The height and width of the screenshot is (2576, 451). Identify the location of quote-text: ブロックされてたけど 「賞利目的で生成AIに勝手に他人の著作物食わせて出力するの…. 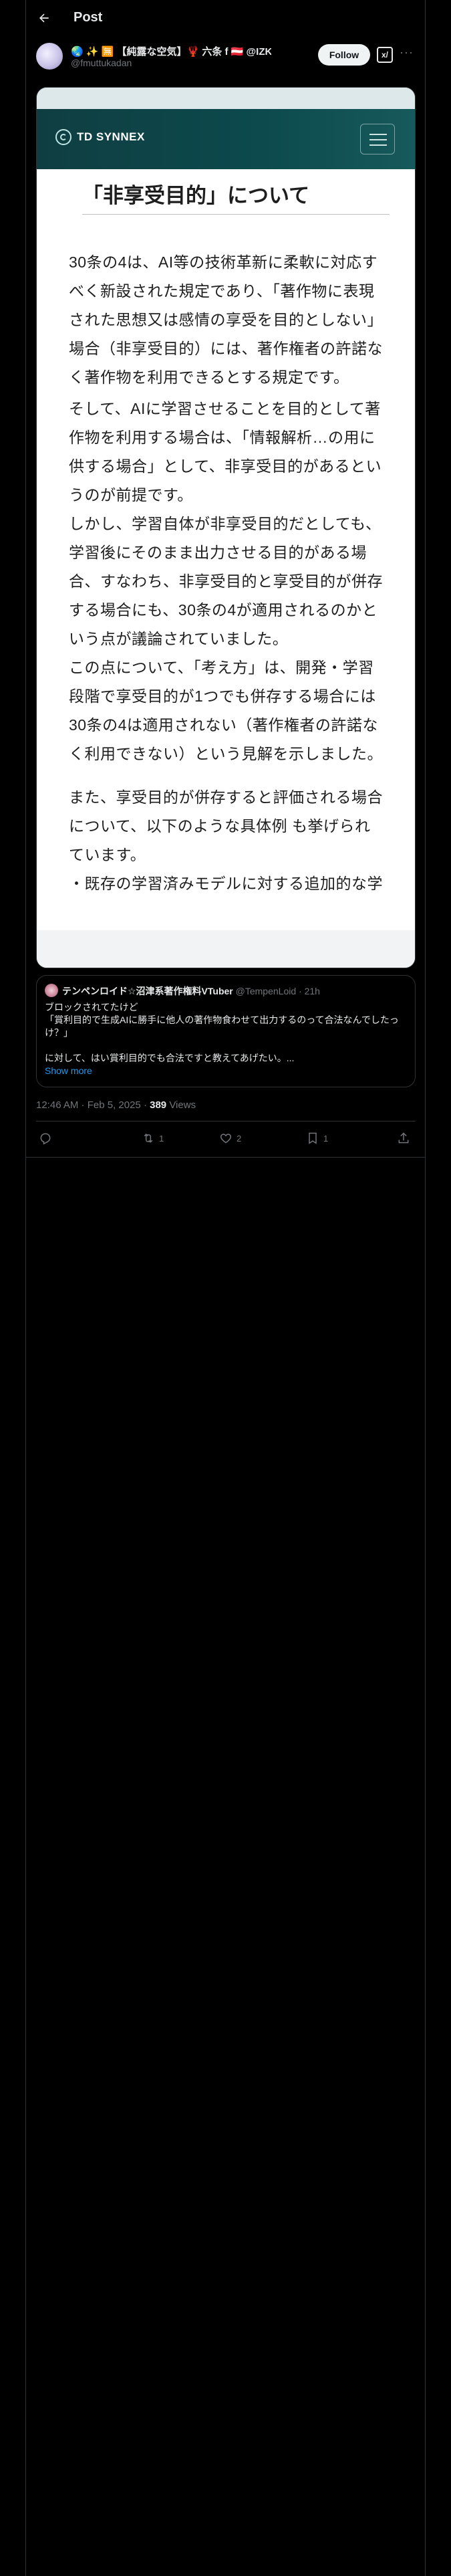
(225, 1039).